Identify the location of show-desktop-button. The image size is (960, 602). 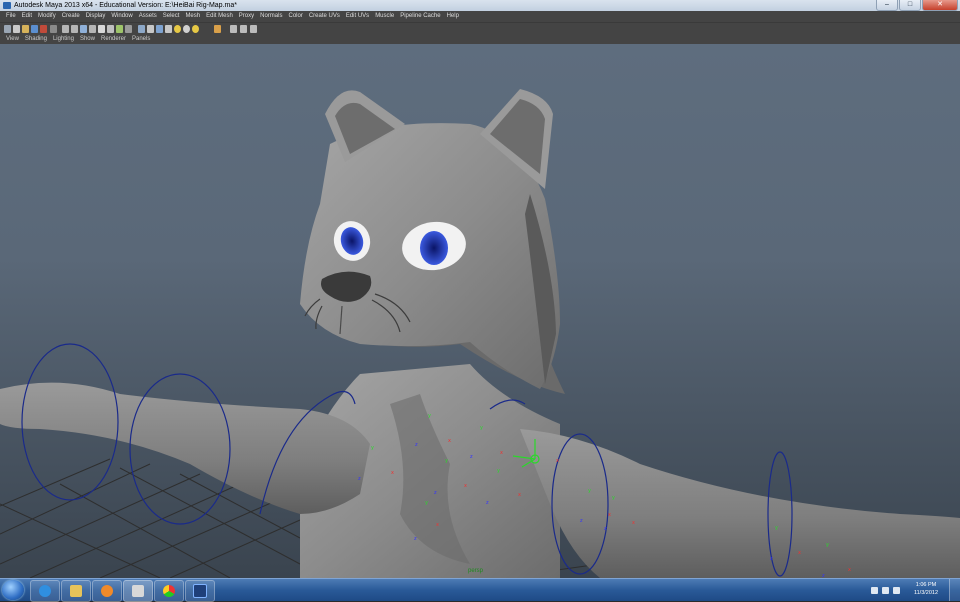
(954, 590).